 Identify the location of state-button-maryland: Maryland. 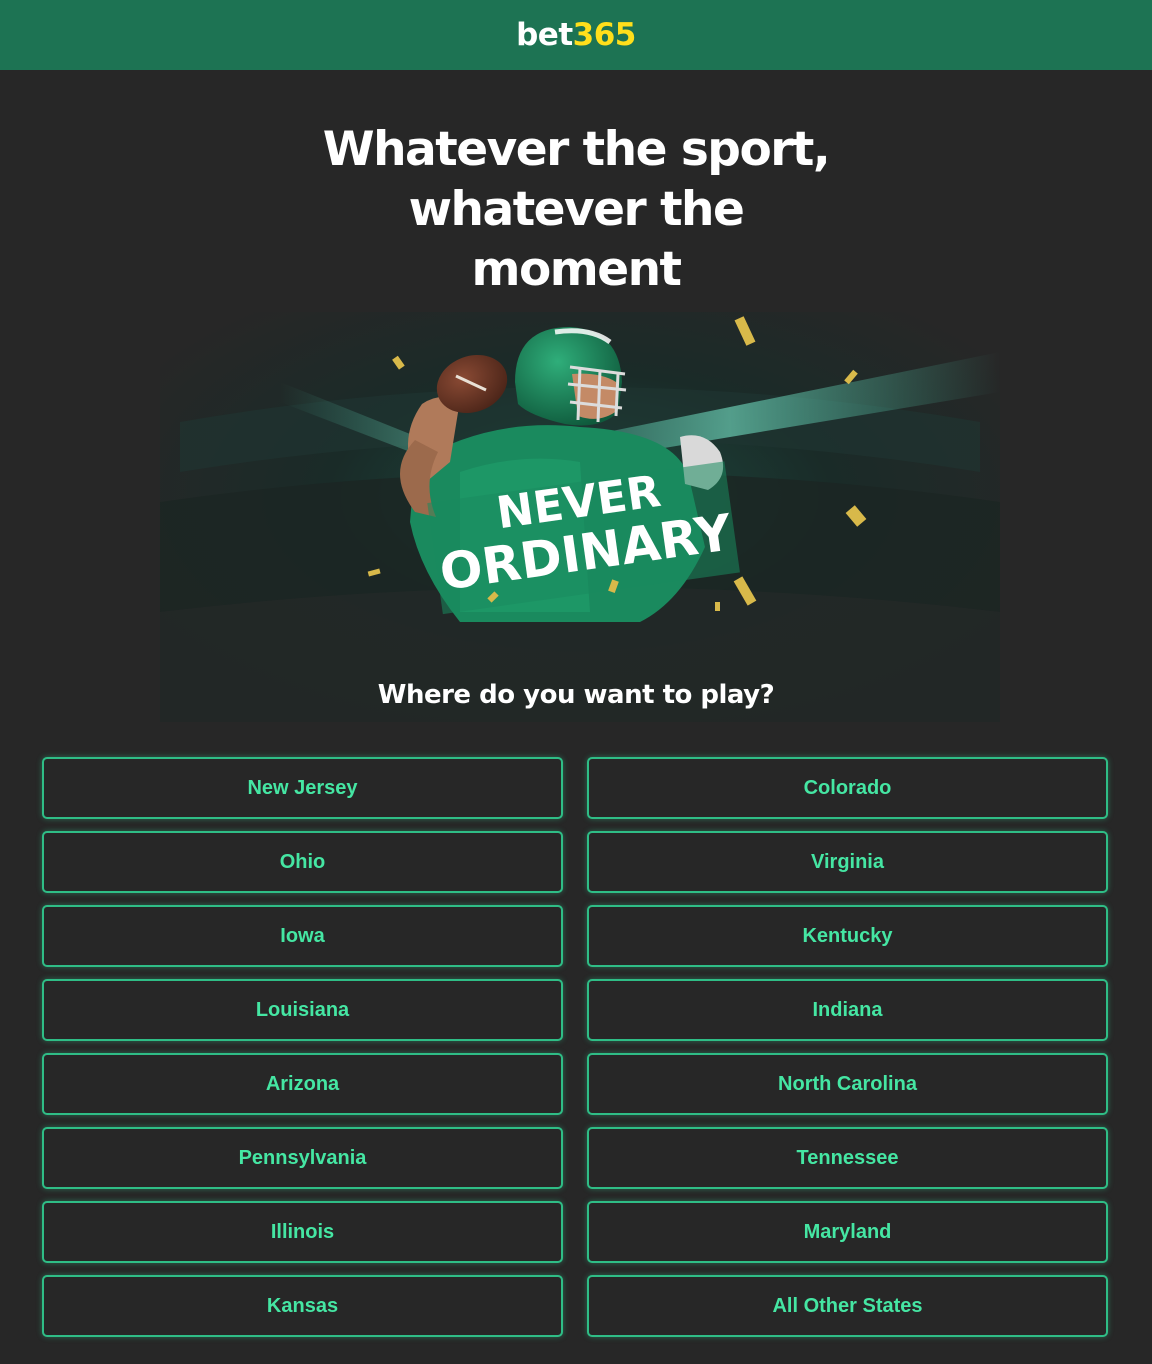
(847, 1232).